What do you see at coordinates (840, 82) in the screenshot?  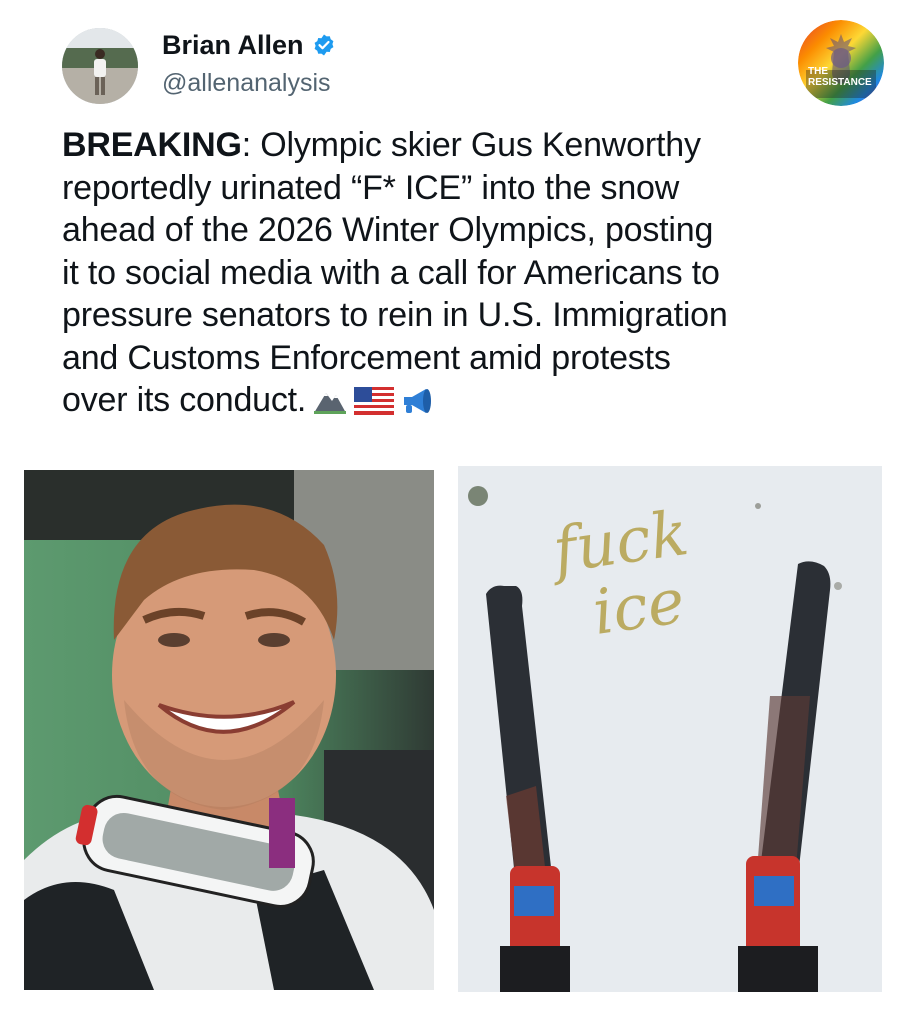 I see `badge-line-2: RESISTANCE` at bounding box center [840, 82].